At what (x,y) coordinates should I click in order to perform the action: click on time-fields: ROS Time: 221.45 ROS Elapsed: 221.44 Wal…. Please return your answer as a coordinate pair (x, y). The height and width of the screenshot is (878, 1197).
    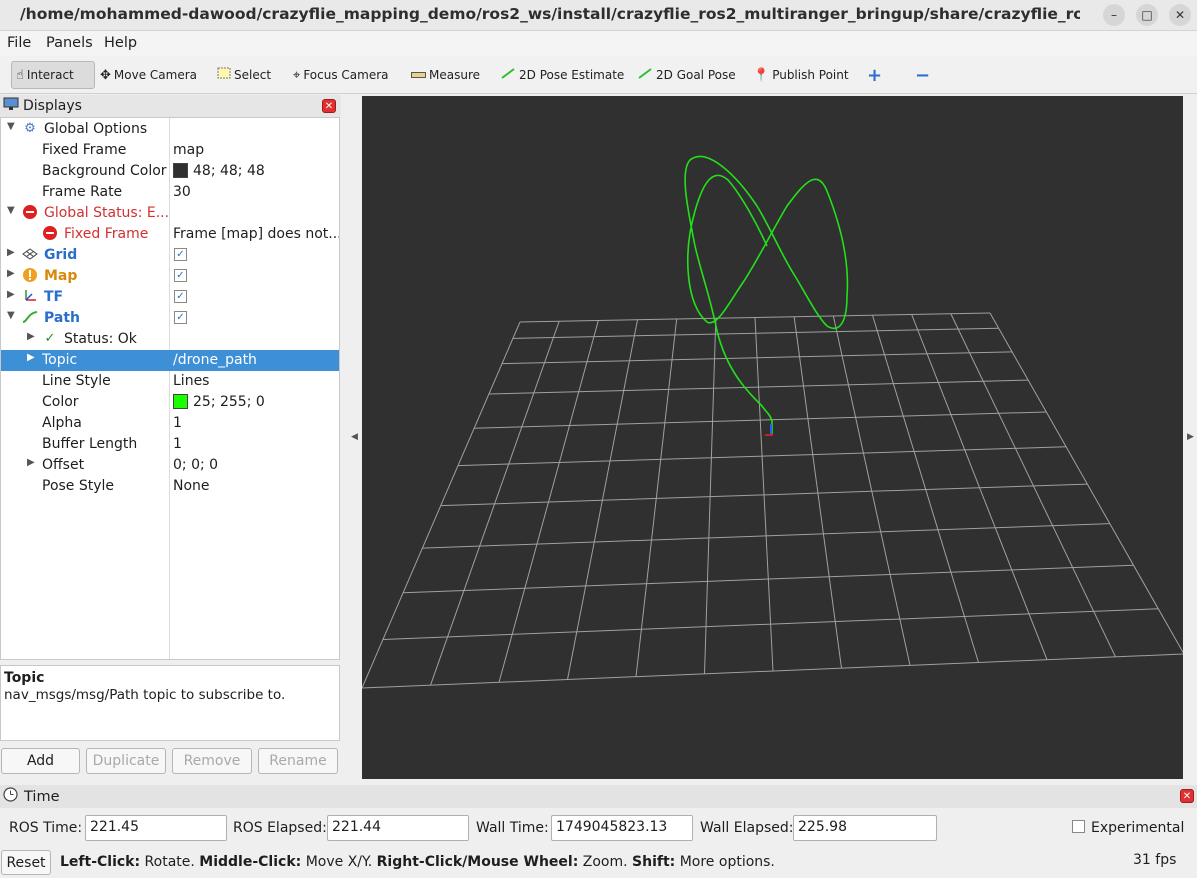
    Looking at the image, I should click on (598, 828).